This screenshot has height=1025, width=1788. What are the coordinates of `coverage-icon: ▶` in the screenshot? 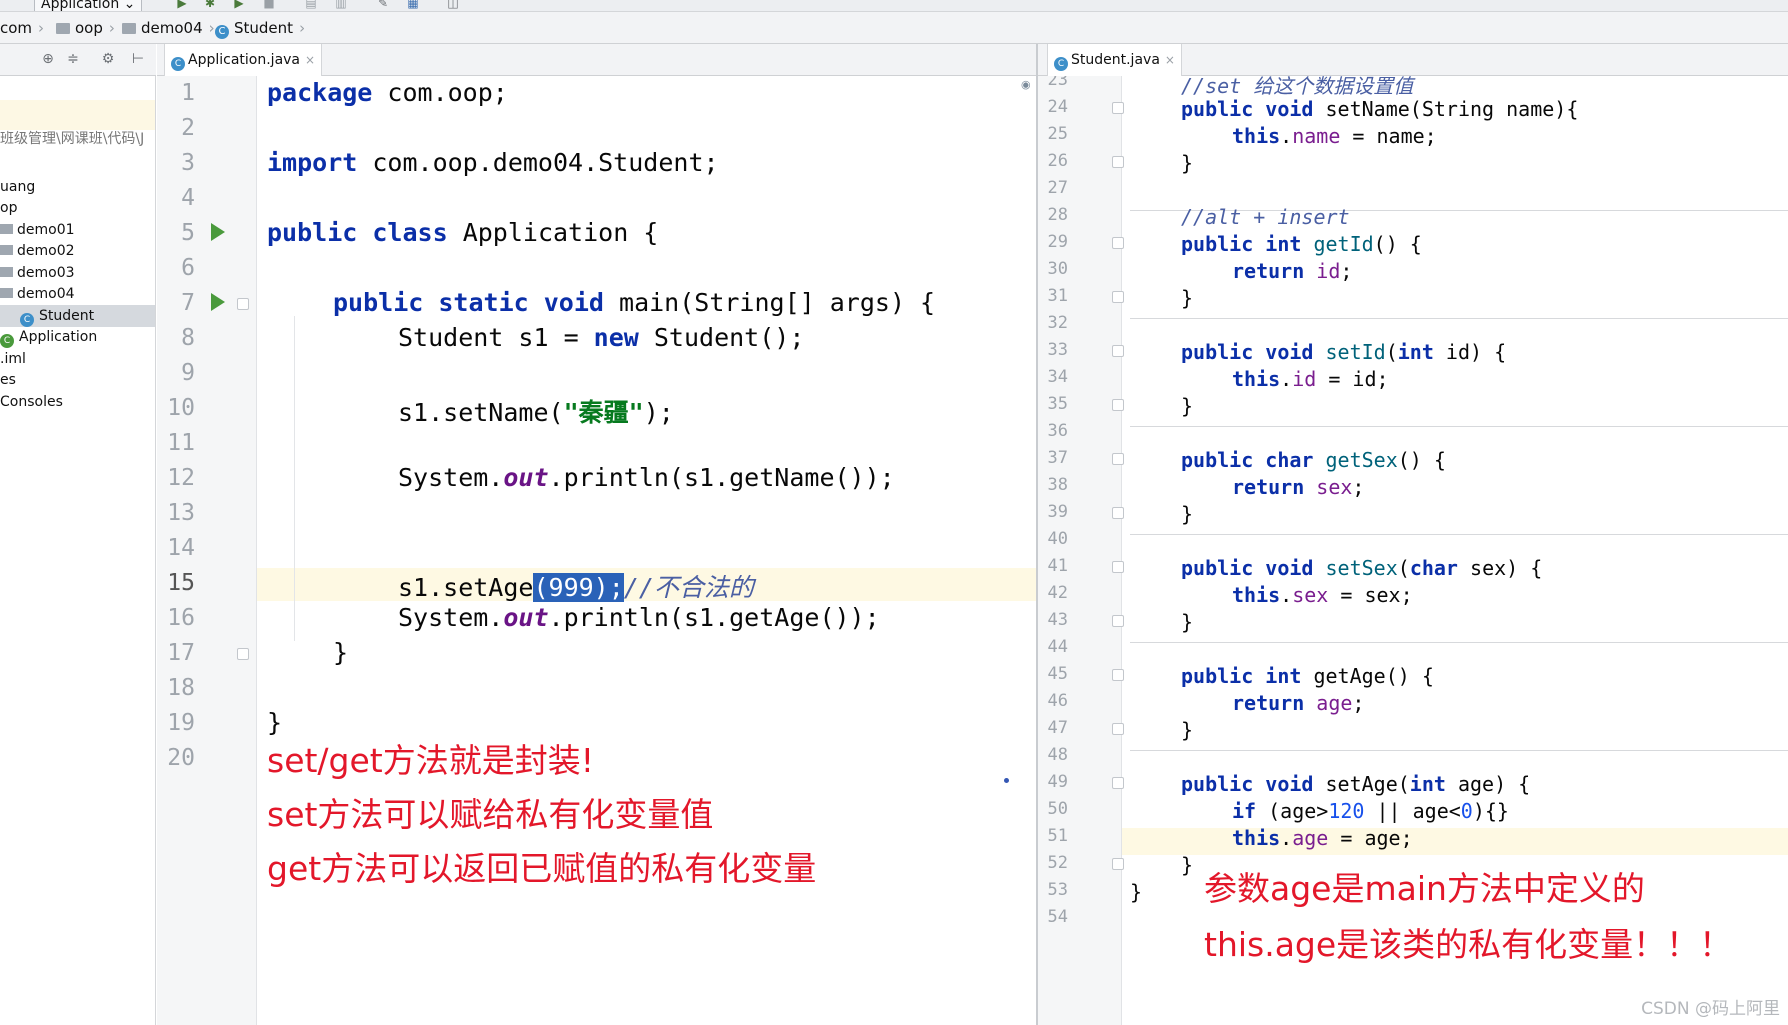 It's located at (239, 5).